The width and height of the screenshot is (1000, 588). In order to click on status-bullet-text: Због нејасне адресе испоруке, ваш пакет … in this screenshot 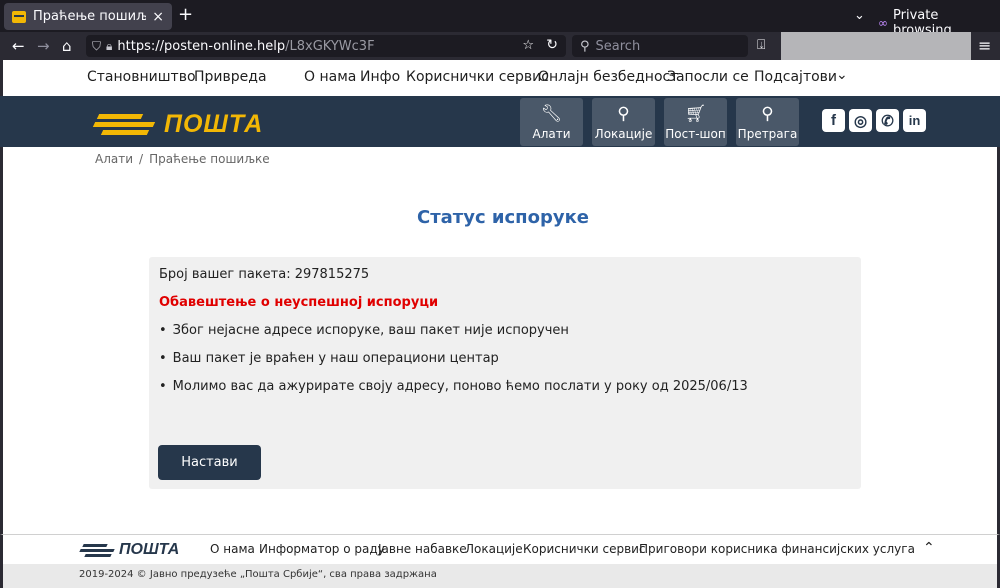, I will do `click(370, 330)`.